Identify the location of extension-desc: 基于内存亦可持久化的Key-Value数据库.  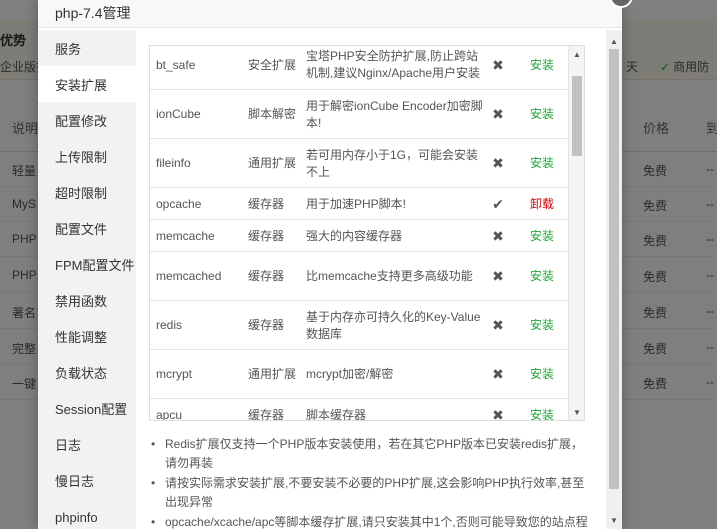
(393, 325).